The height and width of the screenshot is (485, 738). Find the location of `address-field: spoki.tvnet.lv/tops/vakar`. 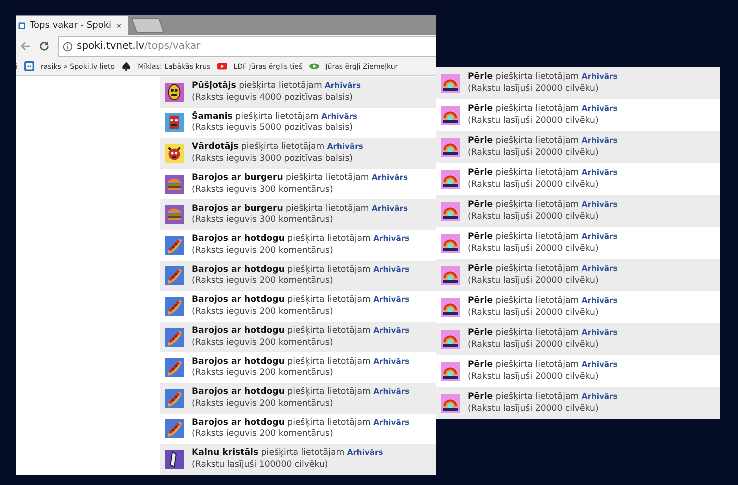

address-field: spoki.tvnet.lv/tops/vakar is located at coordinates (247, 46).